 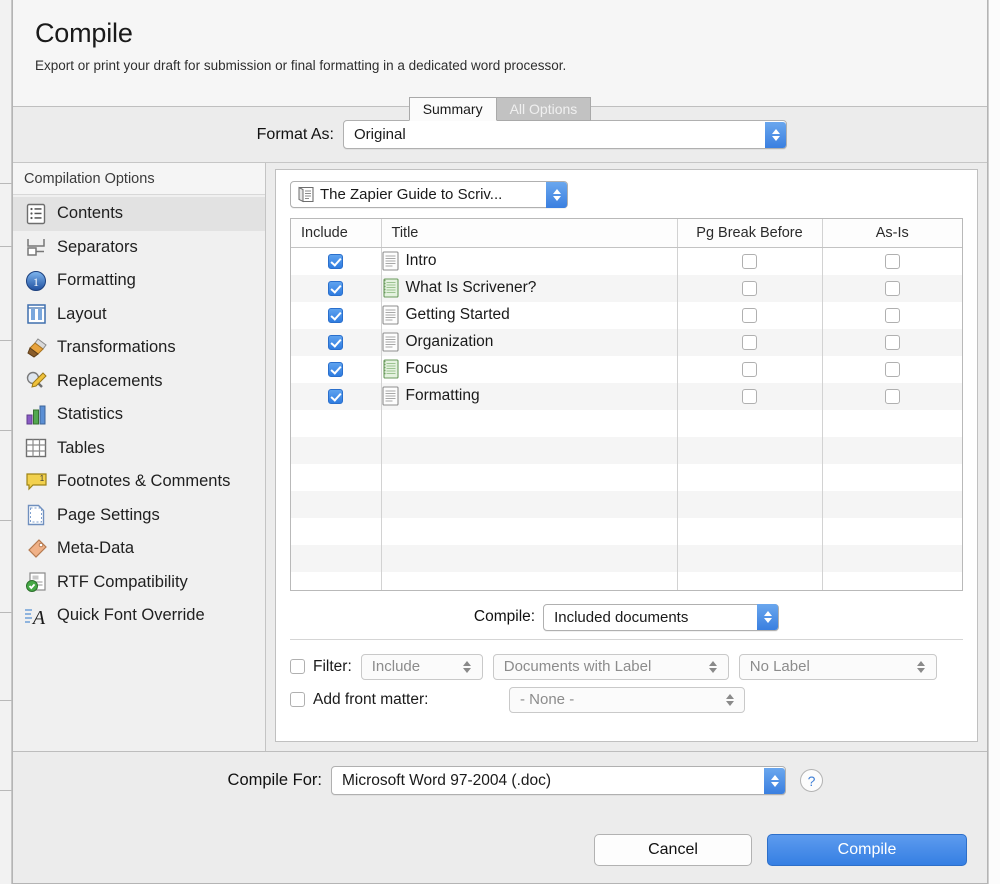 What do you see at coordinates (627, 699) in the screenshot?
I see `front-matter-select: - None -` at bounding box center [627, 699].